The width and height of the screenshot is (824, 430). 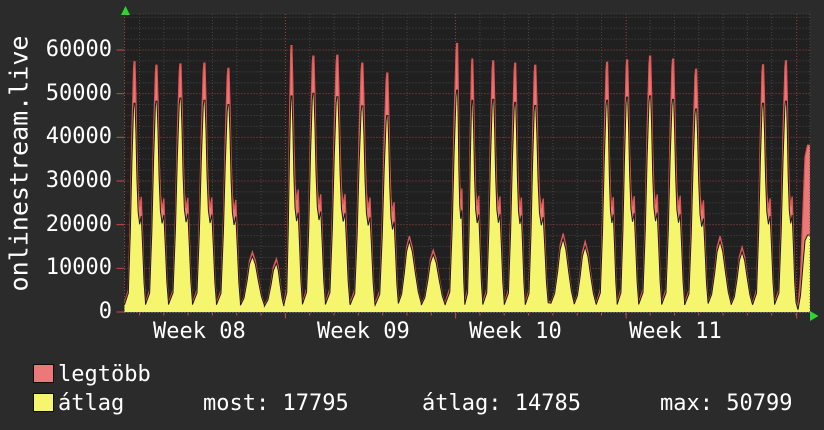 What do you see at coordinates (726, 403) in the screenshot?
I see `stat-max: max: 50799` at bounding box center [726, 403].